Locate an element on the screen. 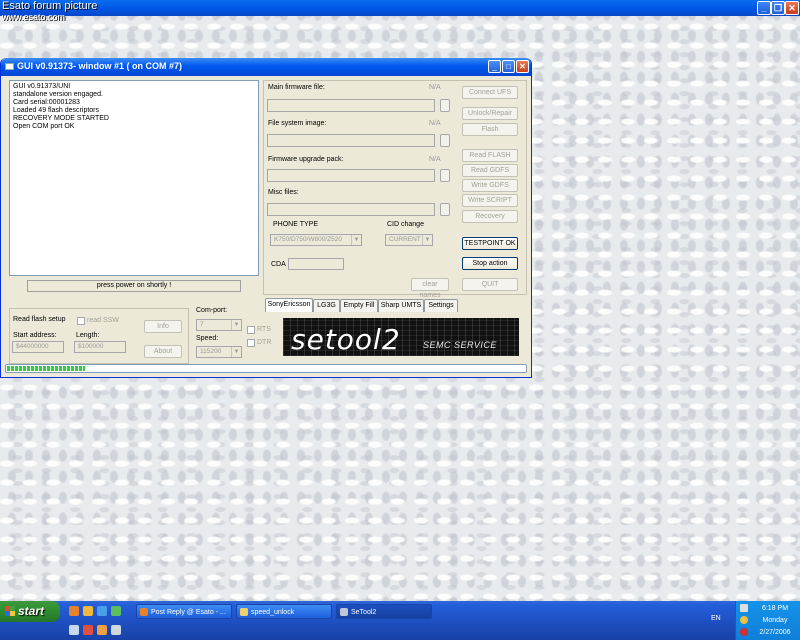 The width and height of the screenshot is (800, 640). outer-restore-button: ❐ is located at coordinates (778, 8).